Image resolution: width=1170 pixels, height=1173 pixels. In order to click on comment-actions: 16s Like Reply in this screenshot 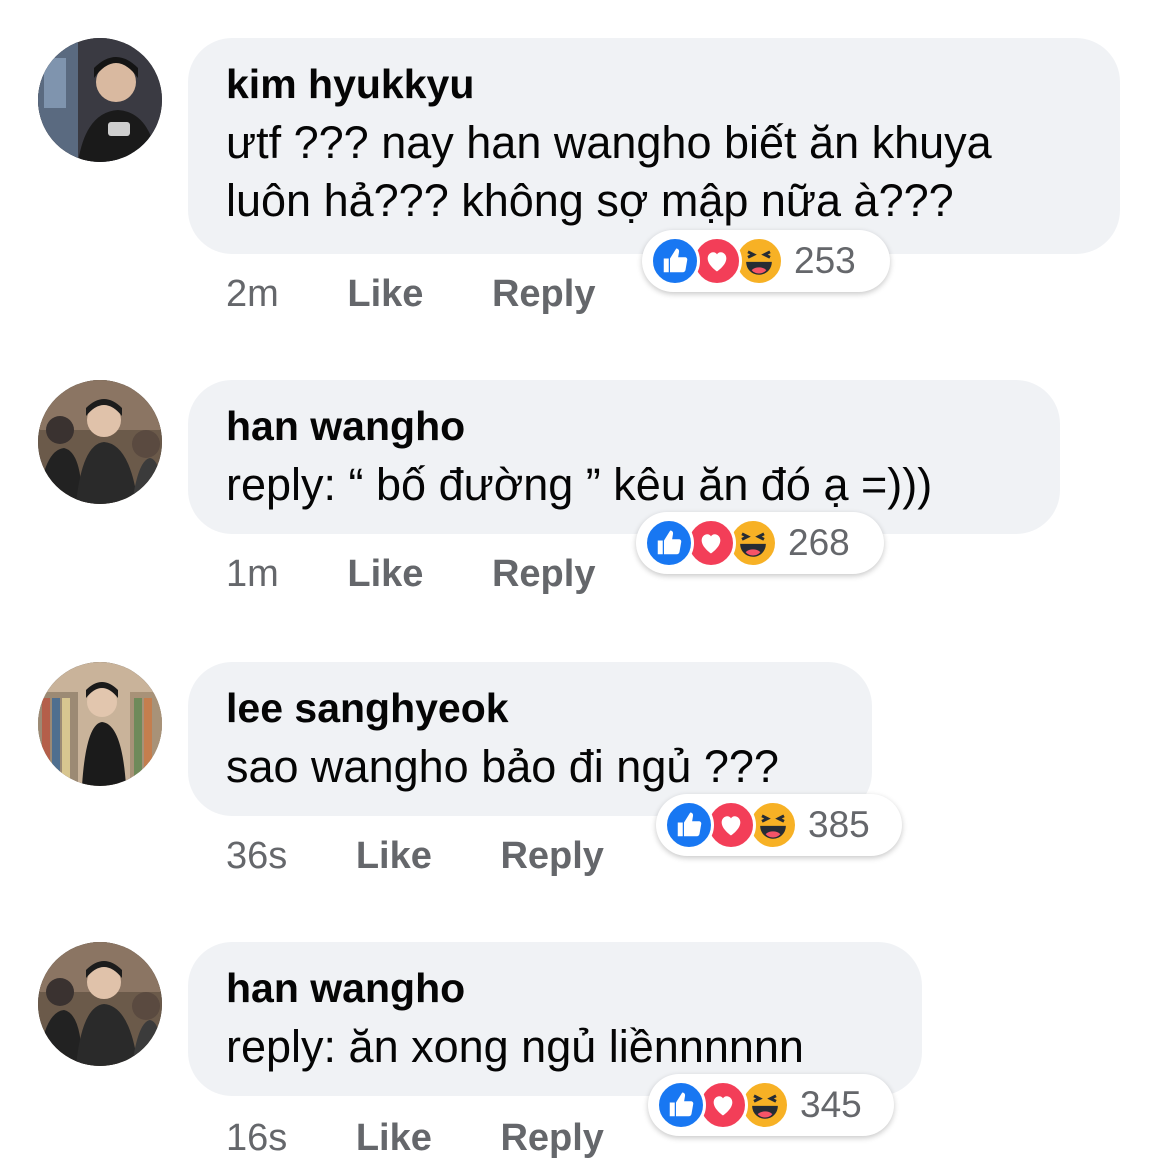, I will do `click(415, 1138)`.